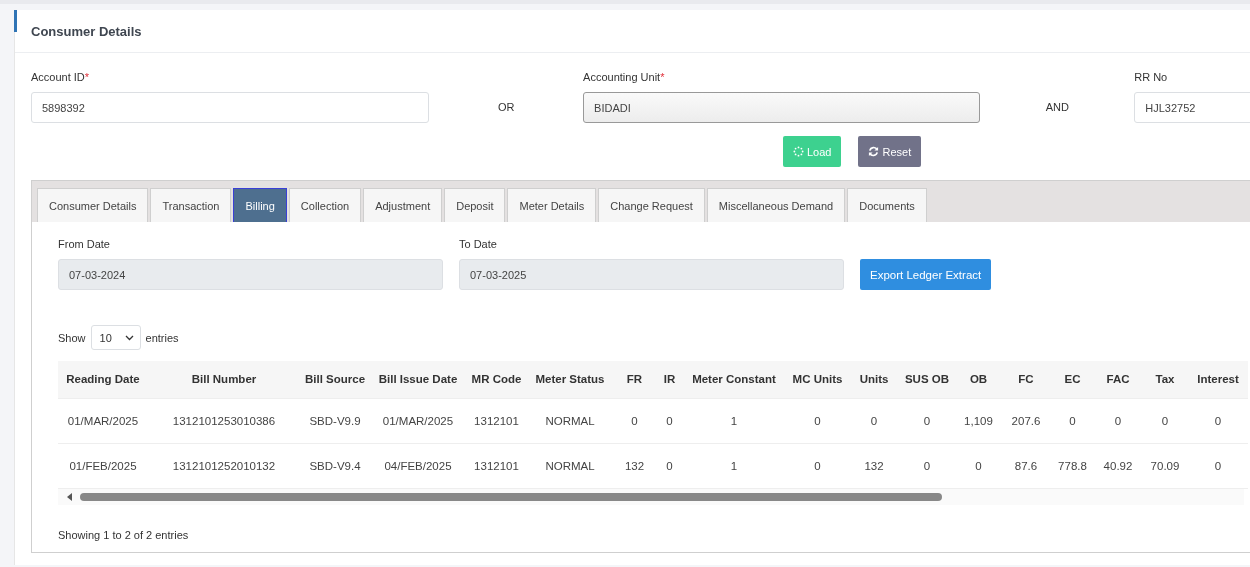 The image size is (1250, 567). What do you see at coordinates (1072, 379) in the screenshot?
I see `column-header: EC` at bounding box center [1072, 379].